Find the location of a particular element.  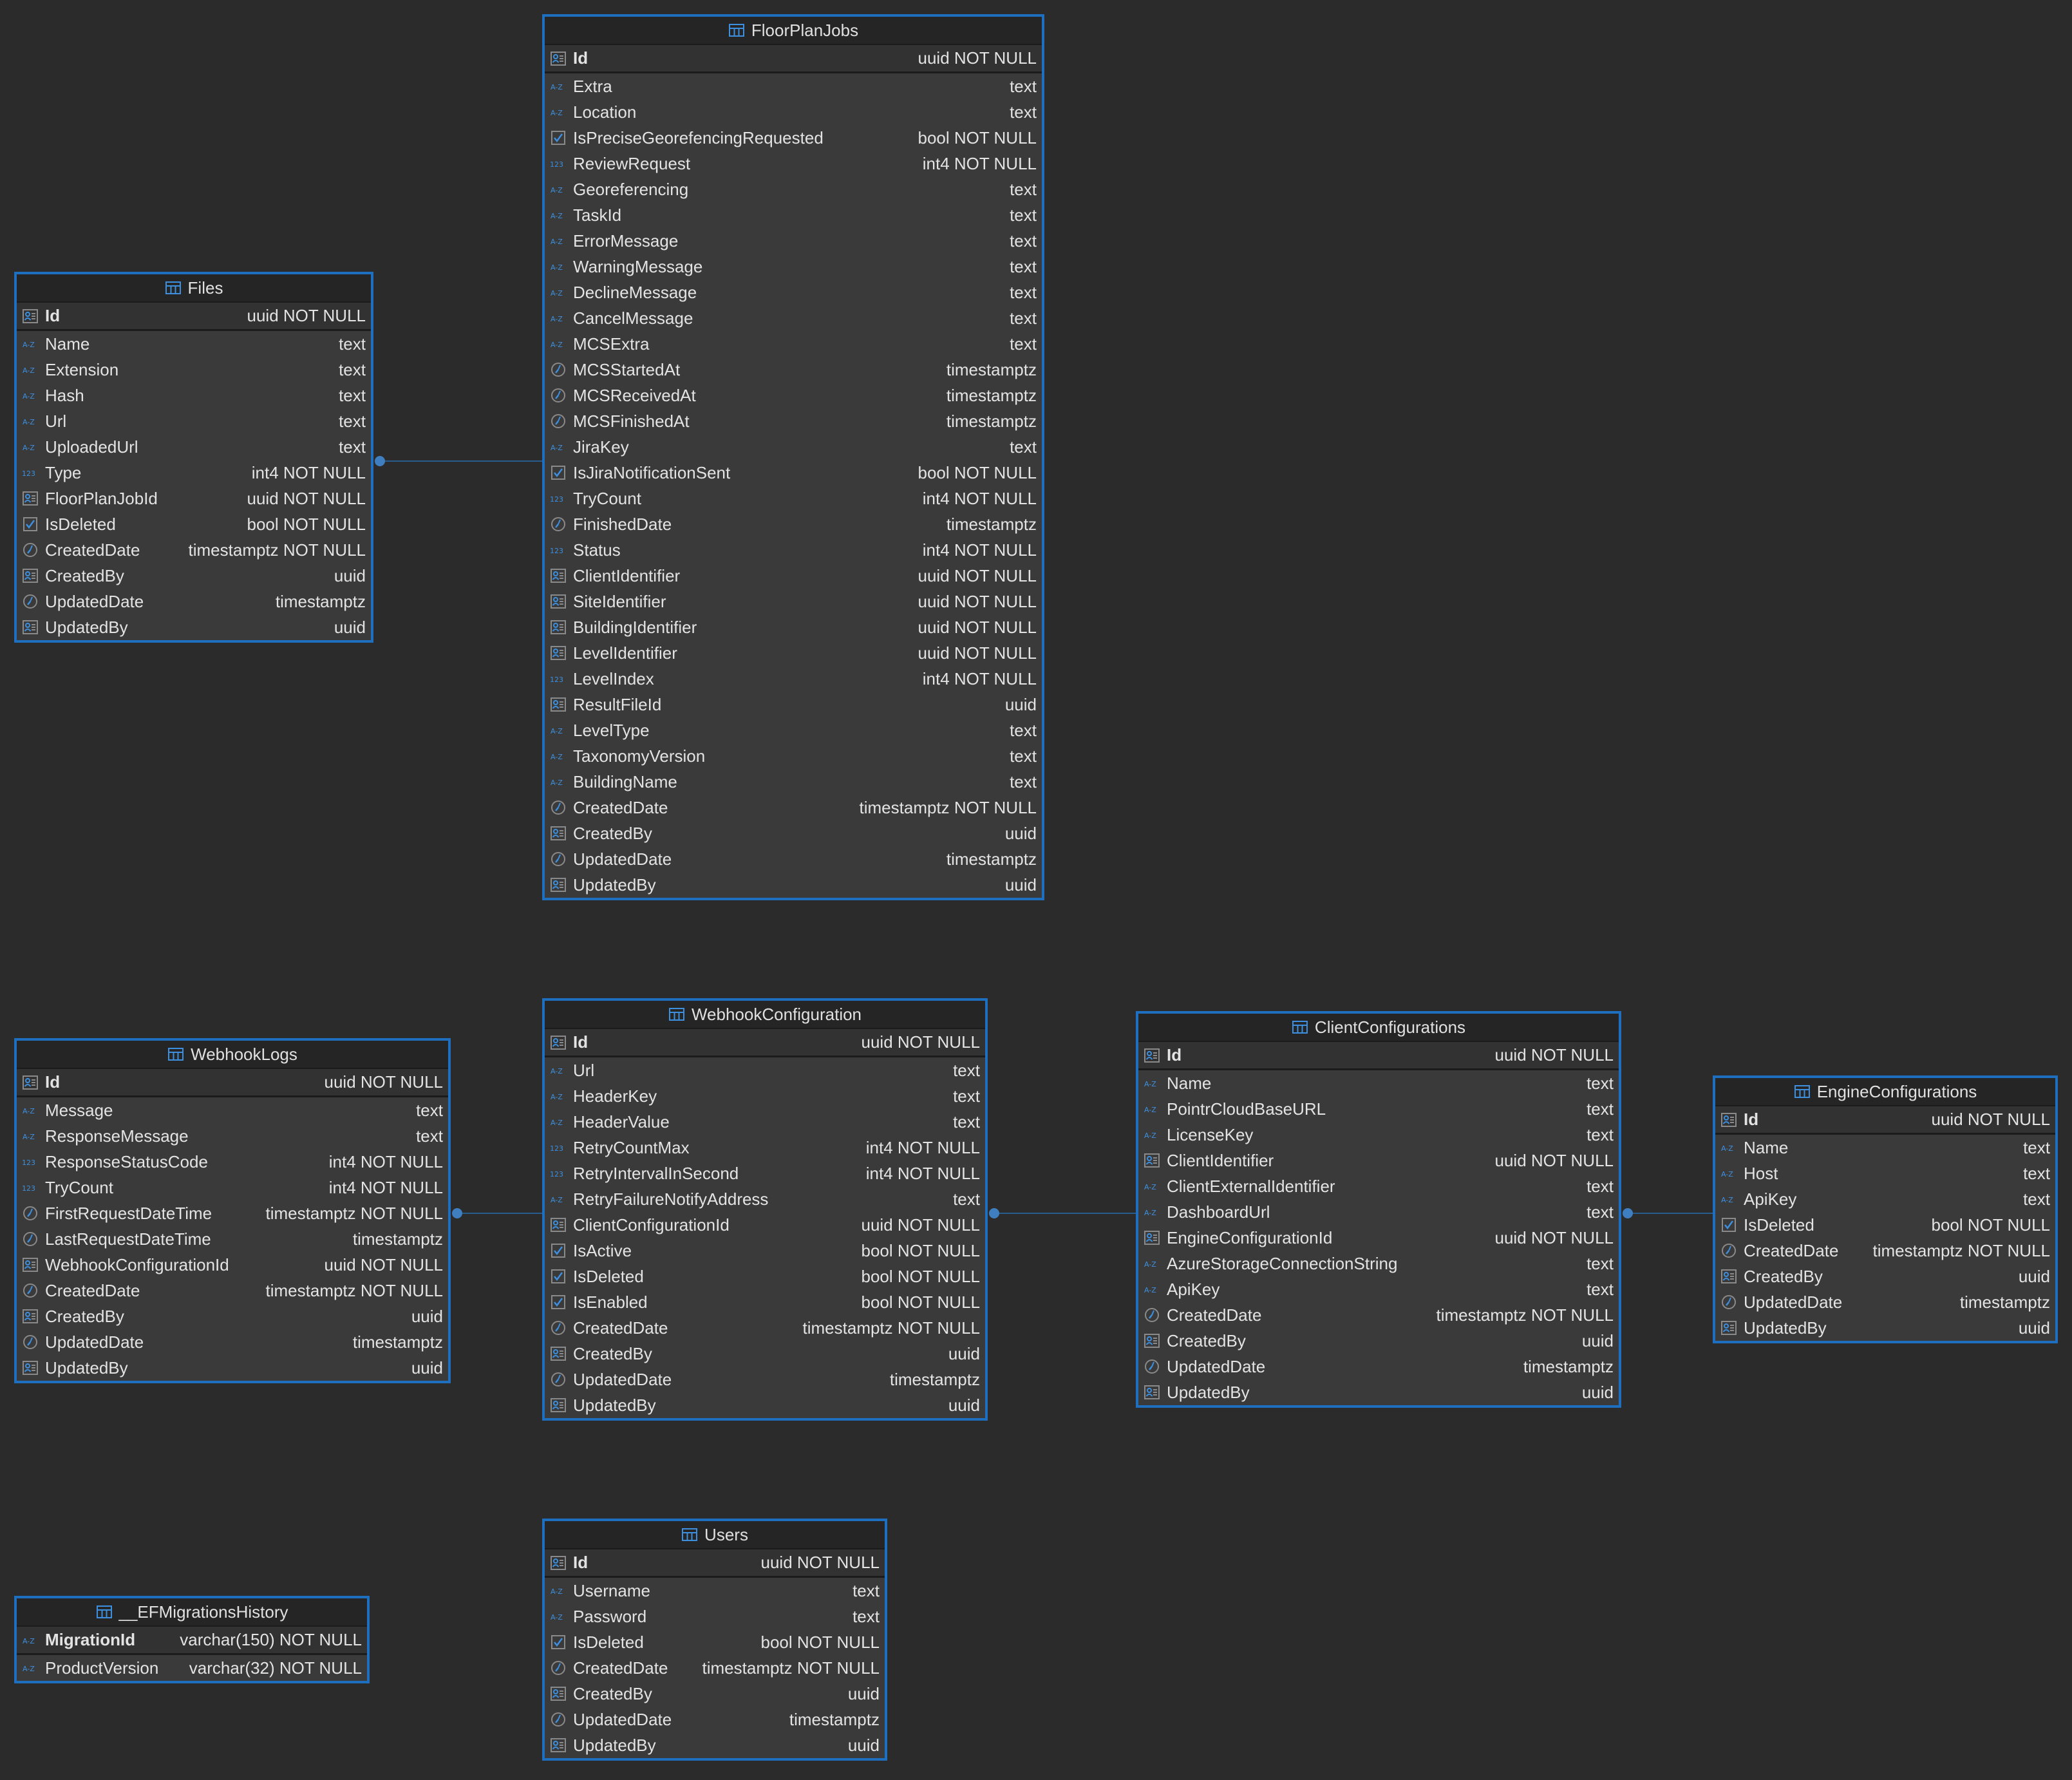

column-row: MCSReceivedAt timestamptz is located at coordinates (793, 395).